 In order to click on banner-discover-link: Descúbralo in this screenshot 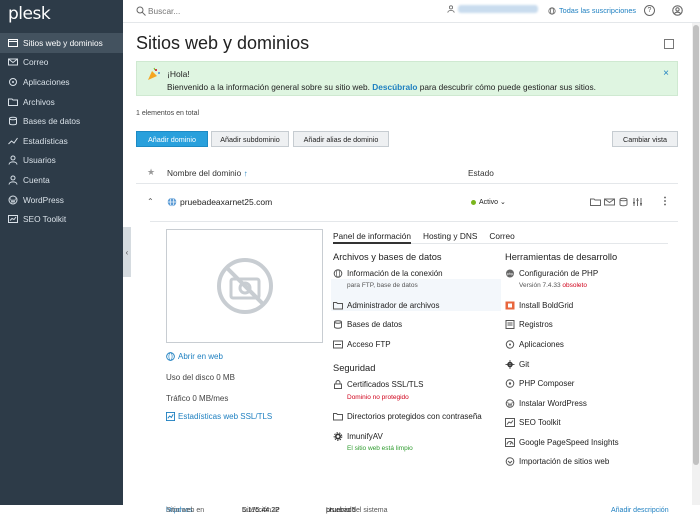, I will do `click(394, 87)`.